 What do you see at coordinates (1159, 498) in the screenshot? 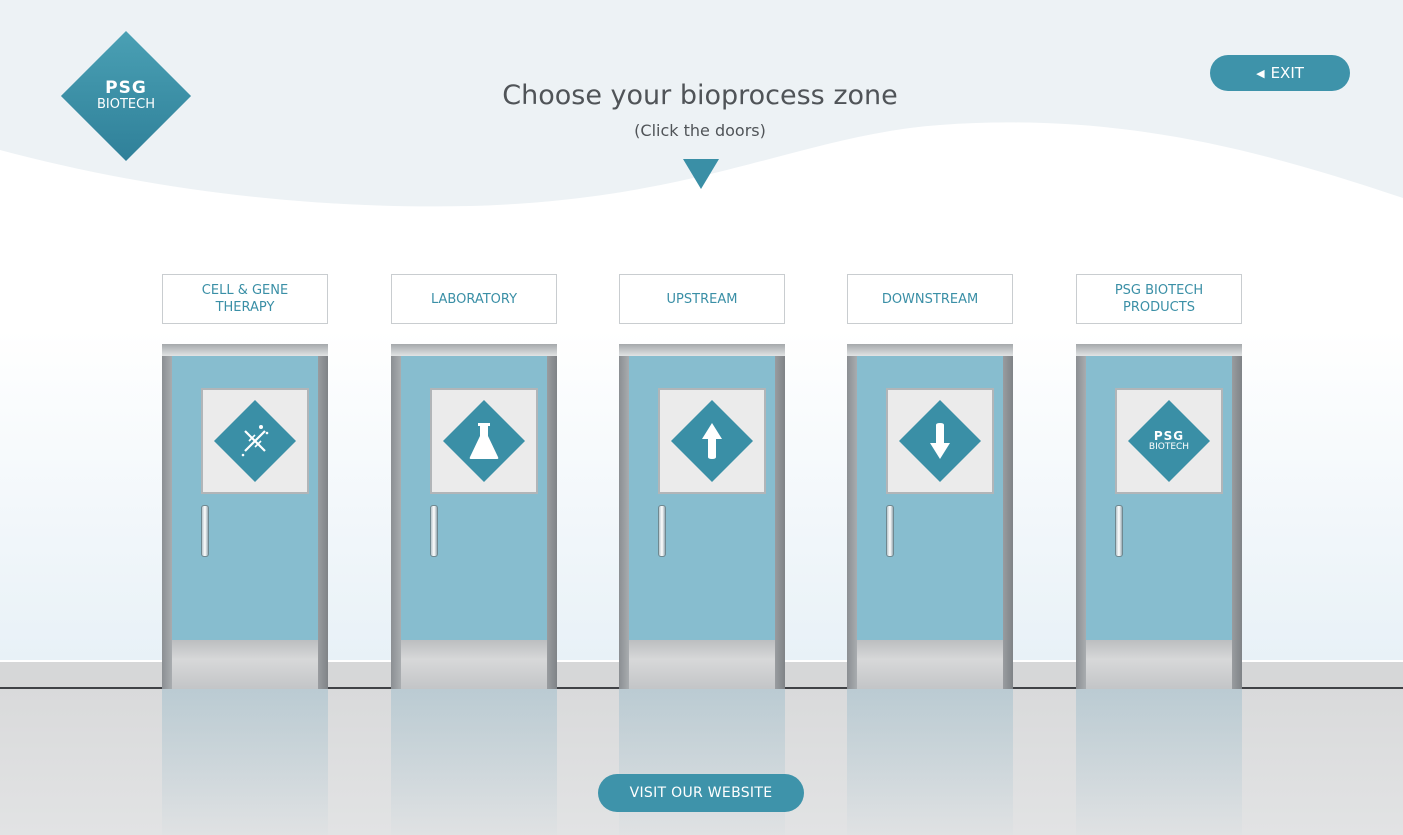
I see `door-panel: PSG BIOTECH` at bounding box center [1159, 498].